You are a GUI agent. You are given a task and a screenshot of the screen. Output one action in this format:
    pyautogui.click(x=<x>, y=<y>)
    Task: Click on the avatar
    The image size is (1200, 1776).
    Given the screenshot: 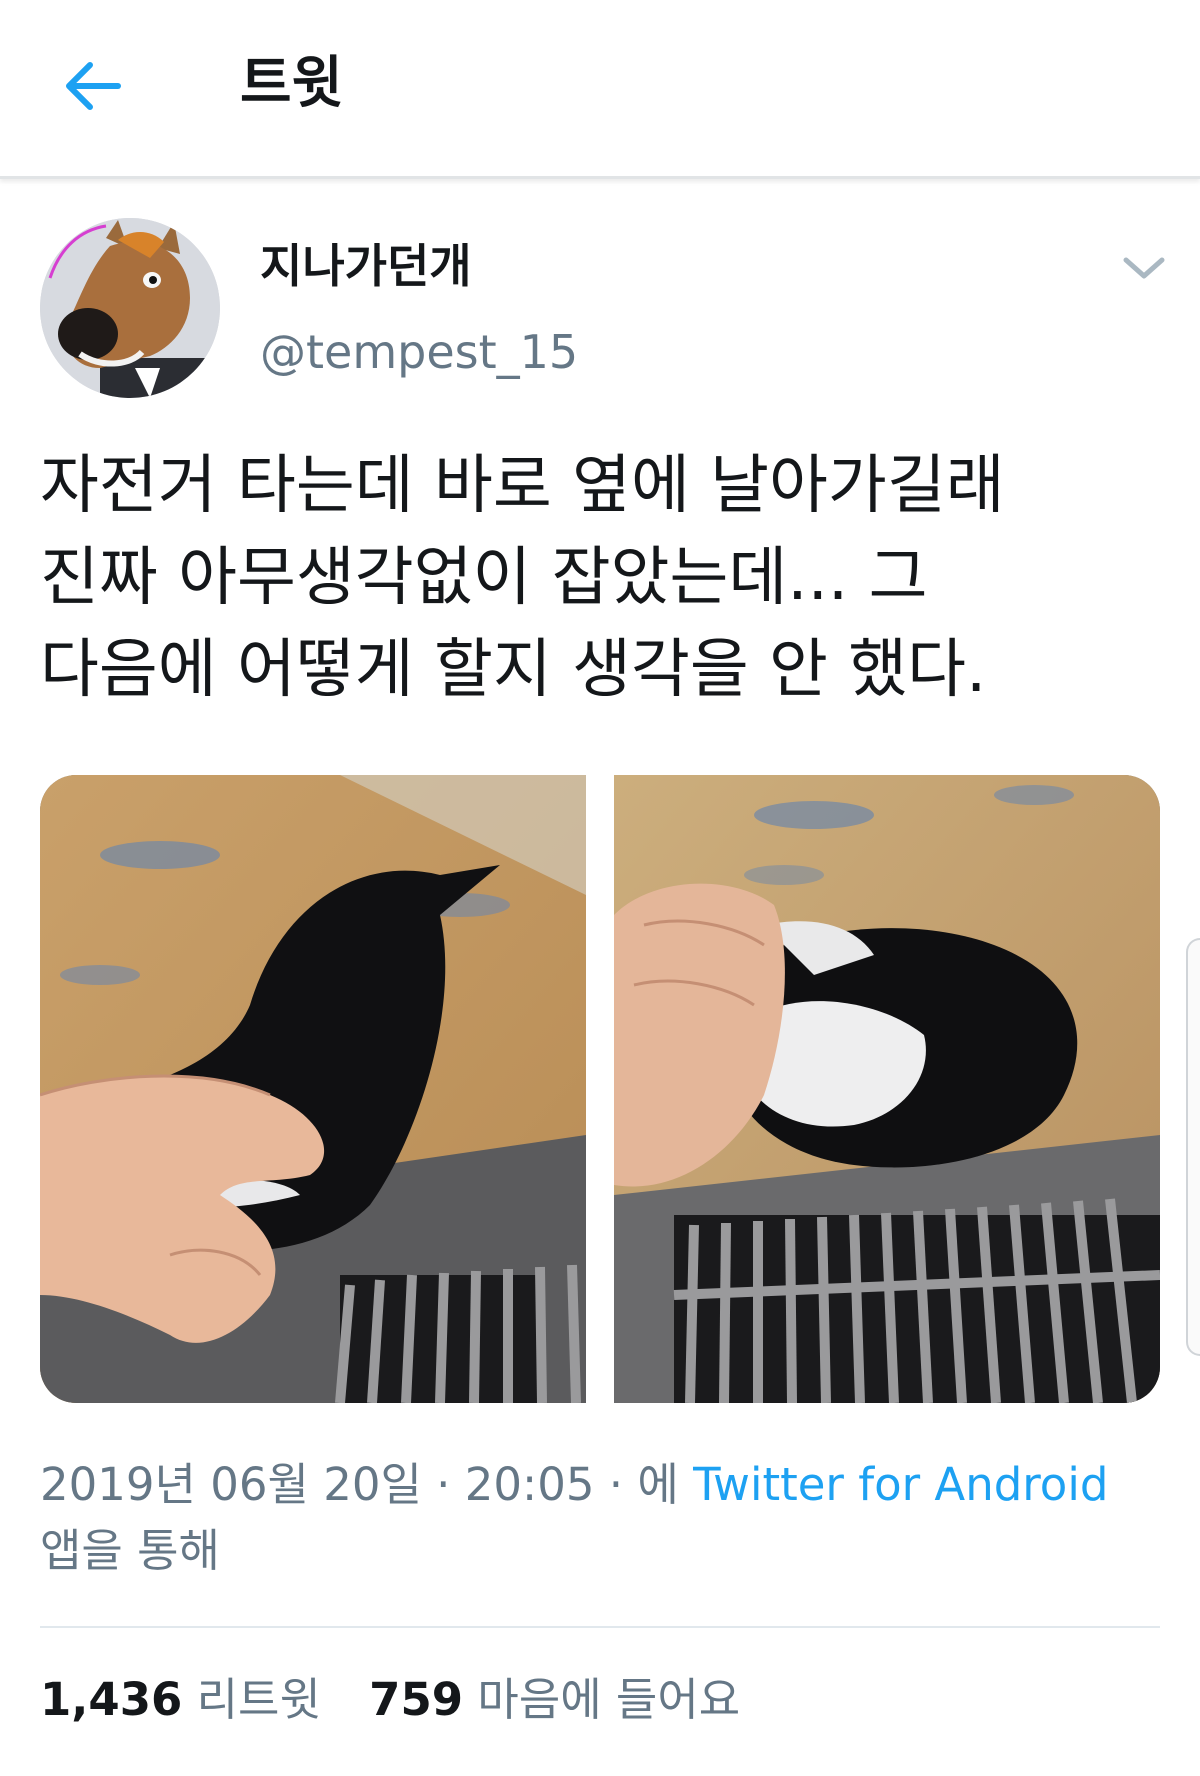 What is the action you would take?
    pyautogui.click(x=130, y=308)
    